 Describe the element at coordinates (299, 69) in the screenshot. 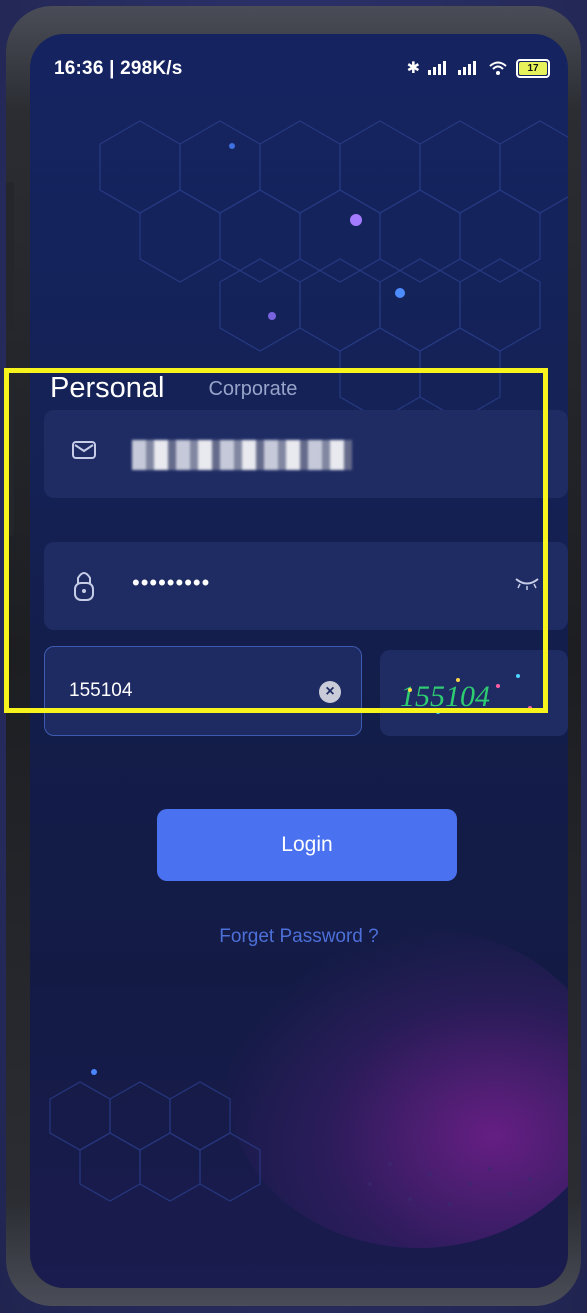

I see `status-bar: 16:36 | 298K/s ✱ 17` at that location.